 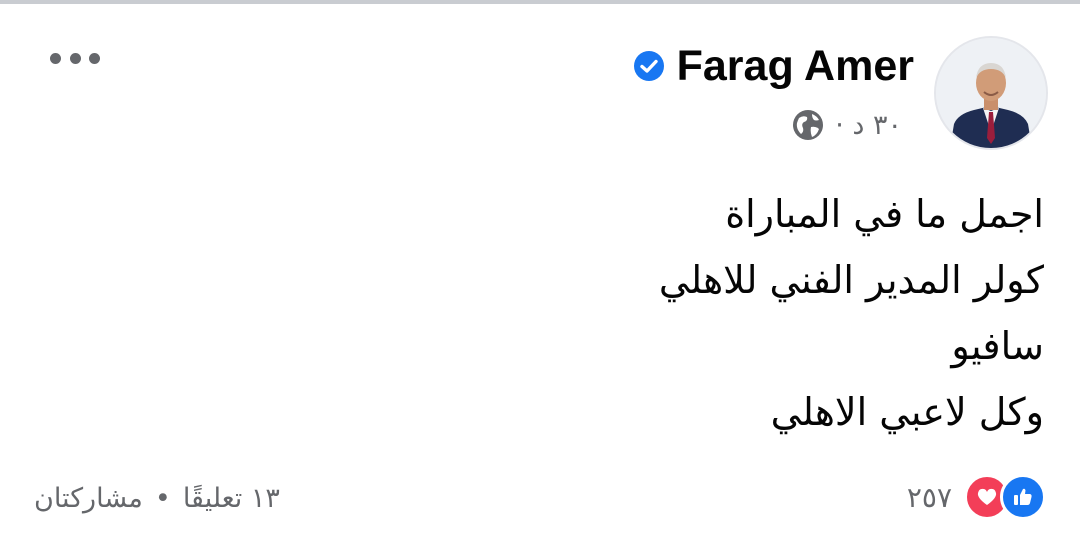 I want to click on reactions-count: ٢٥٧, so click(x=929, y=497).